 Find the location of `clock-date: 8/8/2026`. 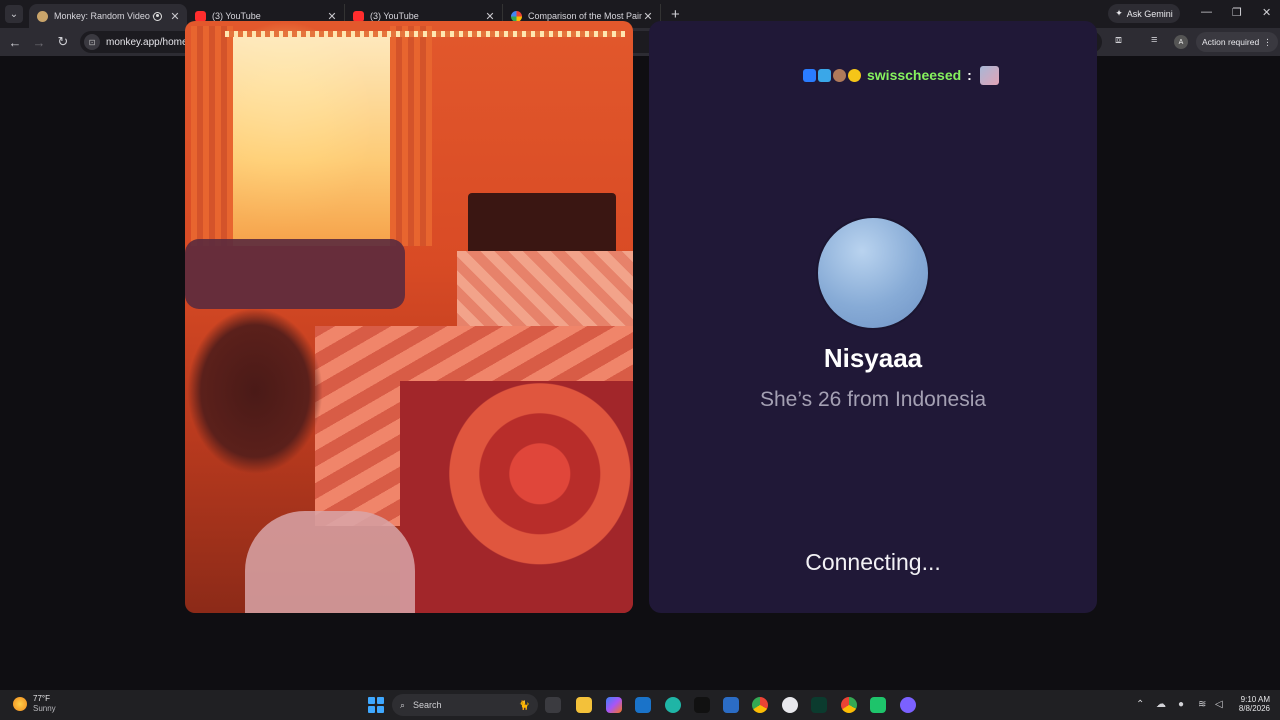

clock-date: 8/8/2026 is located at coordinates (1254, 708).